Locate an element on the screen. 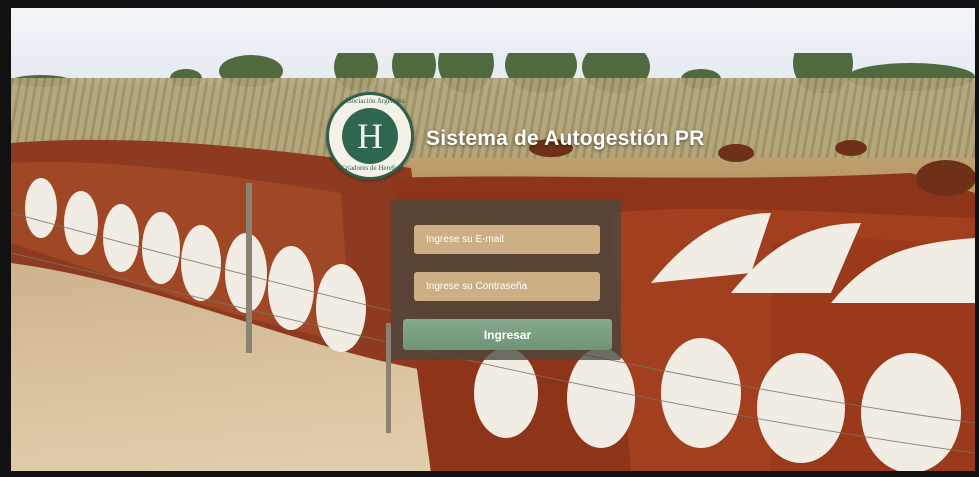 This screenshot has width=979, height=477. login-button: Ingresar is located at coordinates (507, 334).